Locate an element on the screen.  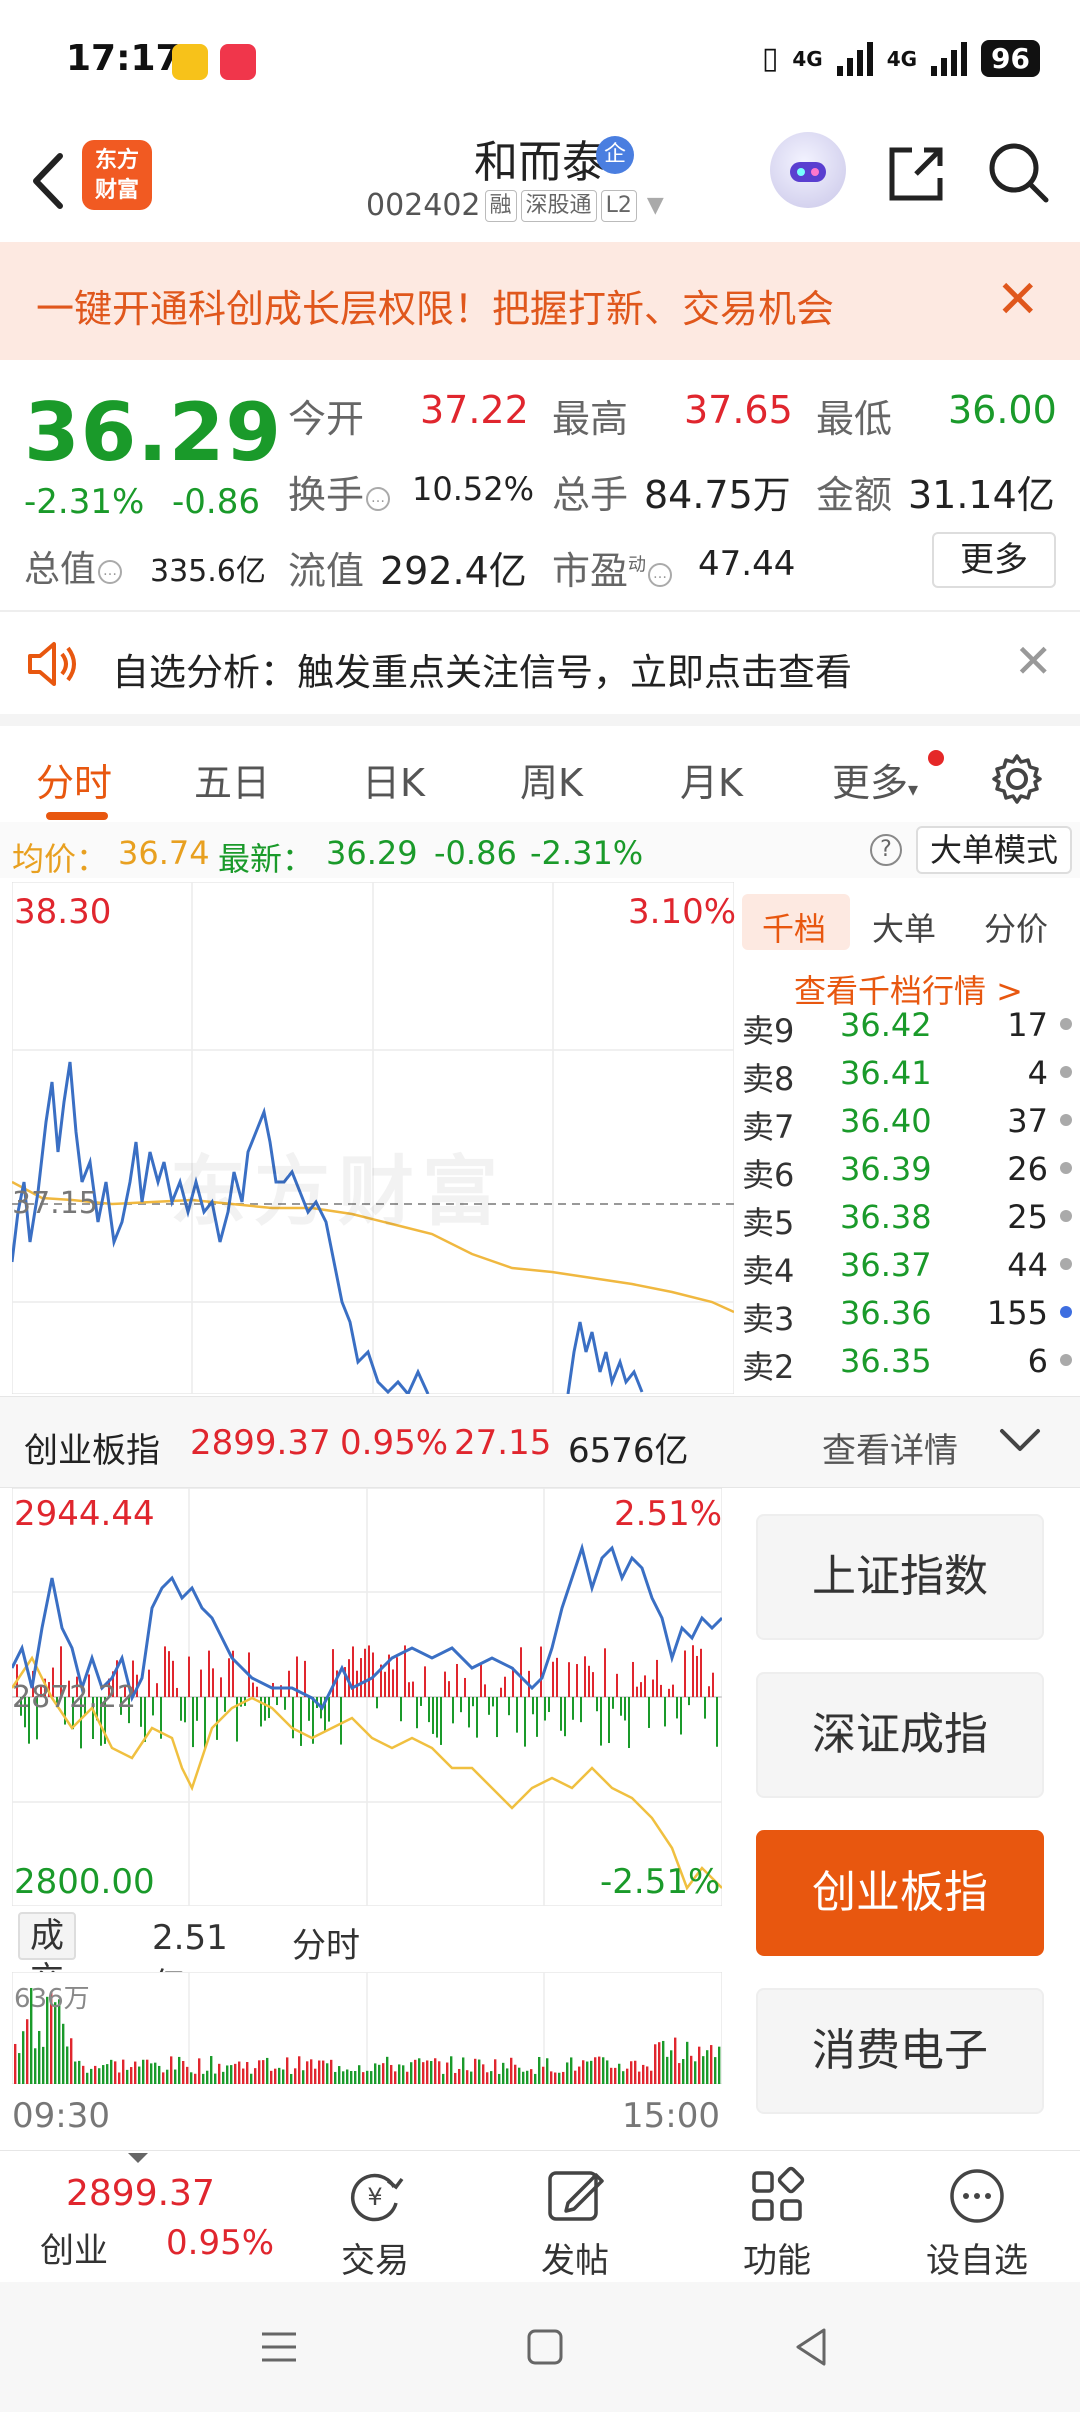
order-row: 卖7 36.40 37 is located at coordinates (908, 1126).